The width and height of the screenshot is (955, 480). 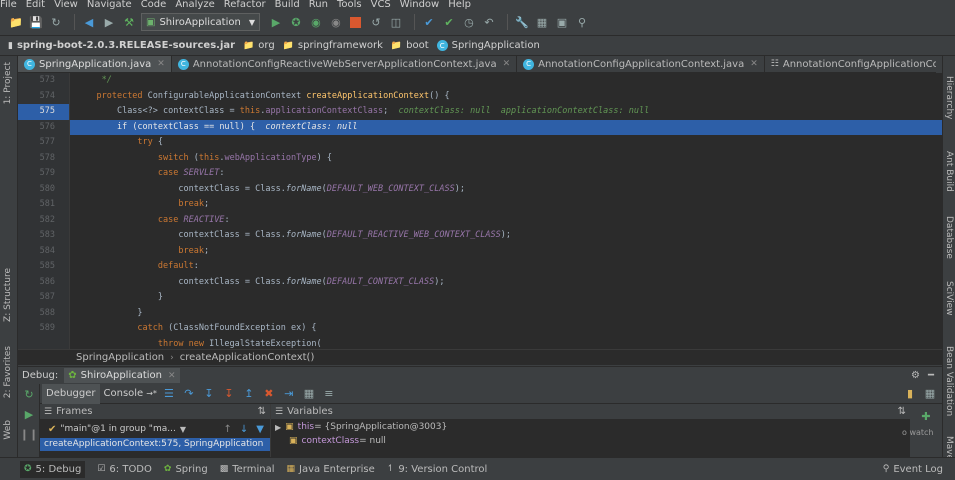 What do you see at coordinates (244, 429) in the screenshot?
I see `frame-down-icon: ↓` at bounding box center [244, 429].